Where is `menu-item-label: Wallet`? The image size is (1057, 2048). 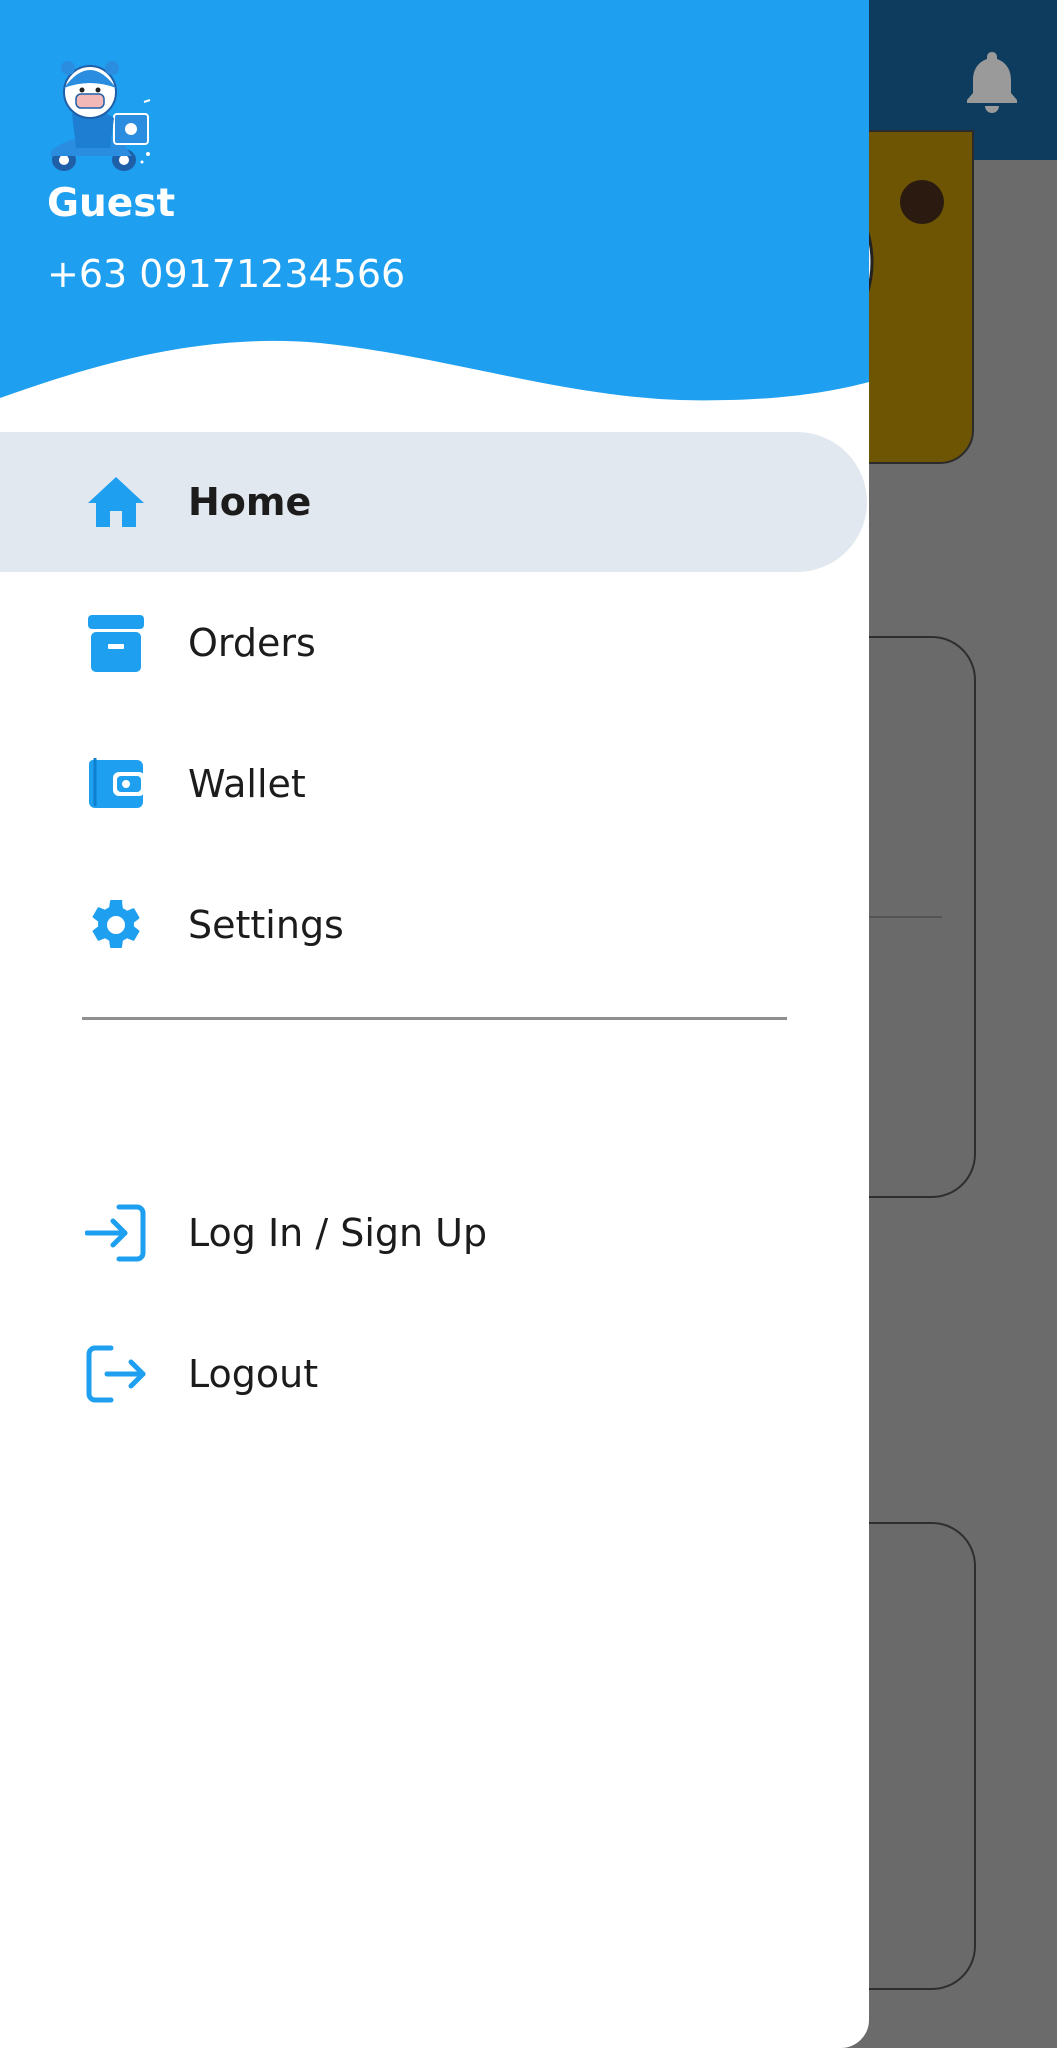
menu-item-label: Wallet is located at coordinates (247, 784).